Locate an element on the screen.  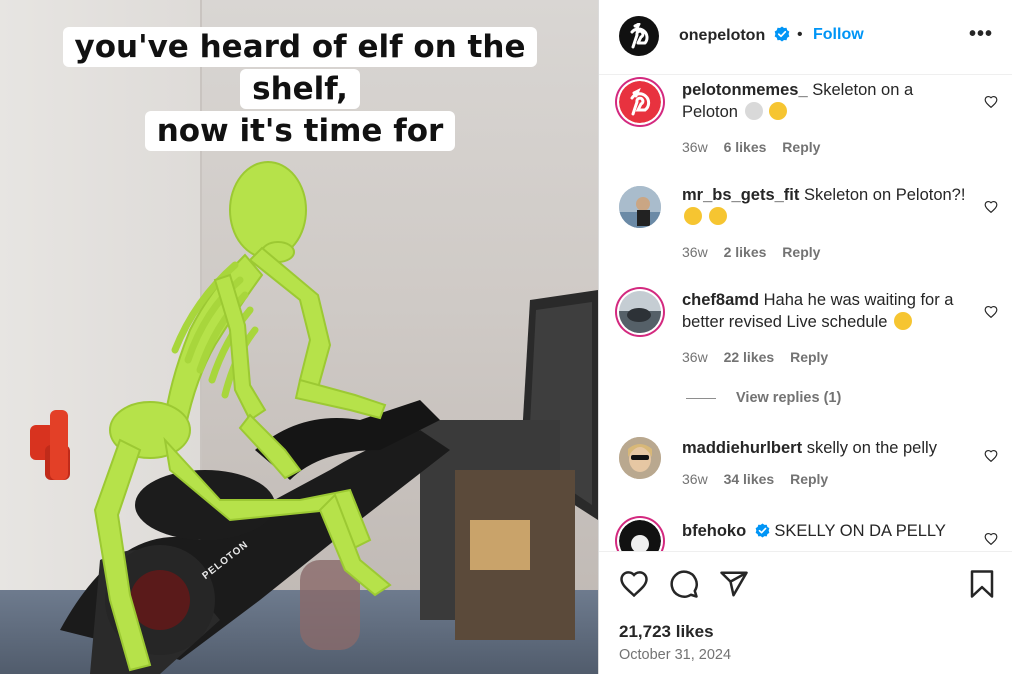
heart-icon is located at coordinates (634, 583).